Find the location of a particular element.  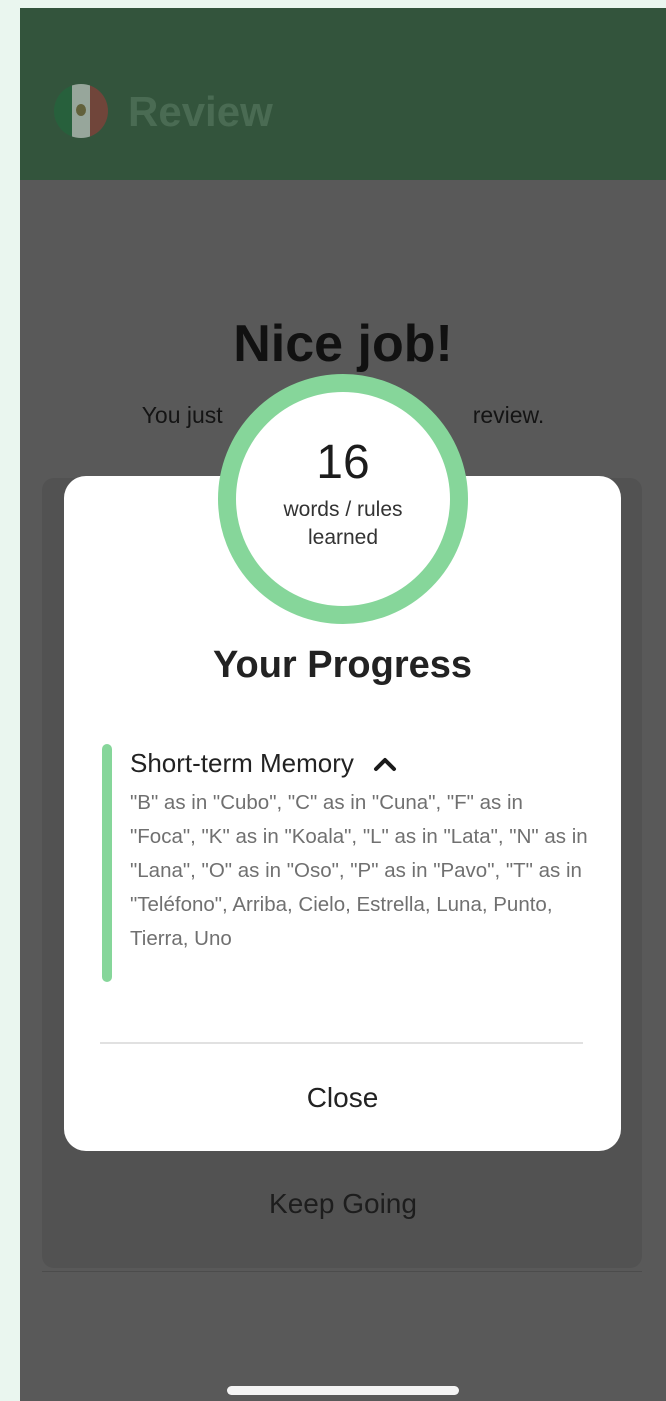

home-indicator is located at coordinates (343, 1390).